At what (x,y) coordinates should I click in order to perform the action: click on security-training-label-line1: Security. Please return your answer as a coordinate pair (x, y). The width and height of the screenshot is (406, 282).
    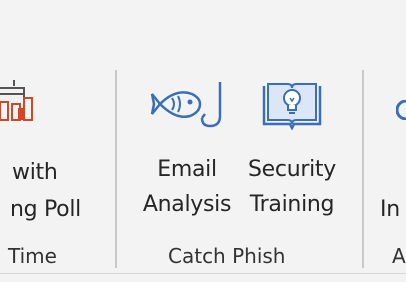
    Looking at the image, I should click on (292, 169).